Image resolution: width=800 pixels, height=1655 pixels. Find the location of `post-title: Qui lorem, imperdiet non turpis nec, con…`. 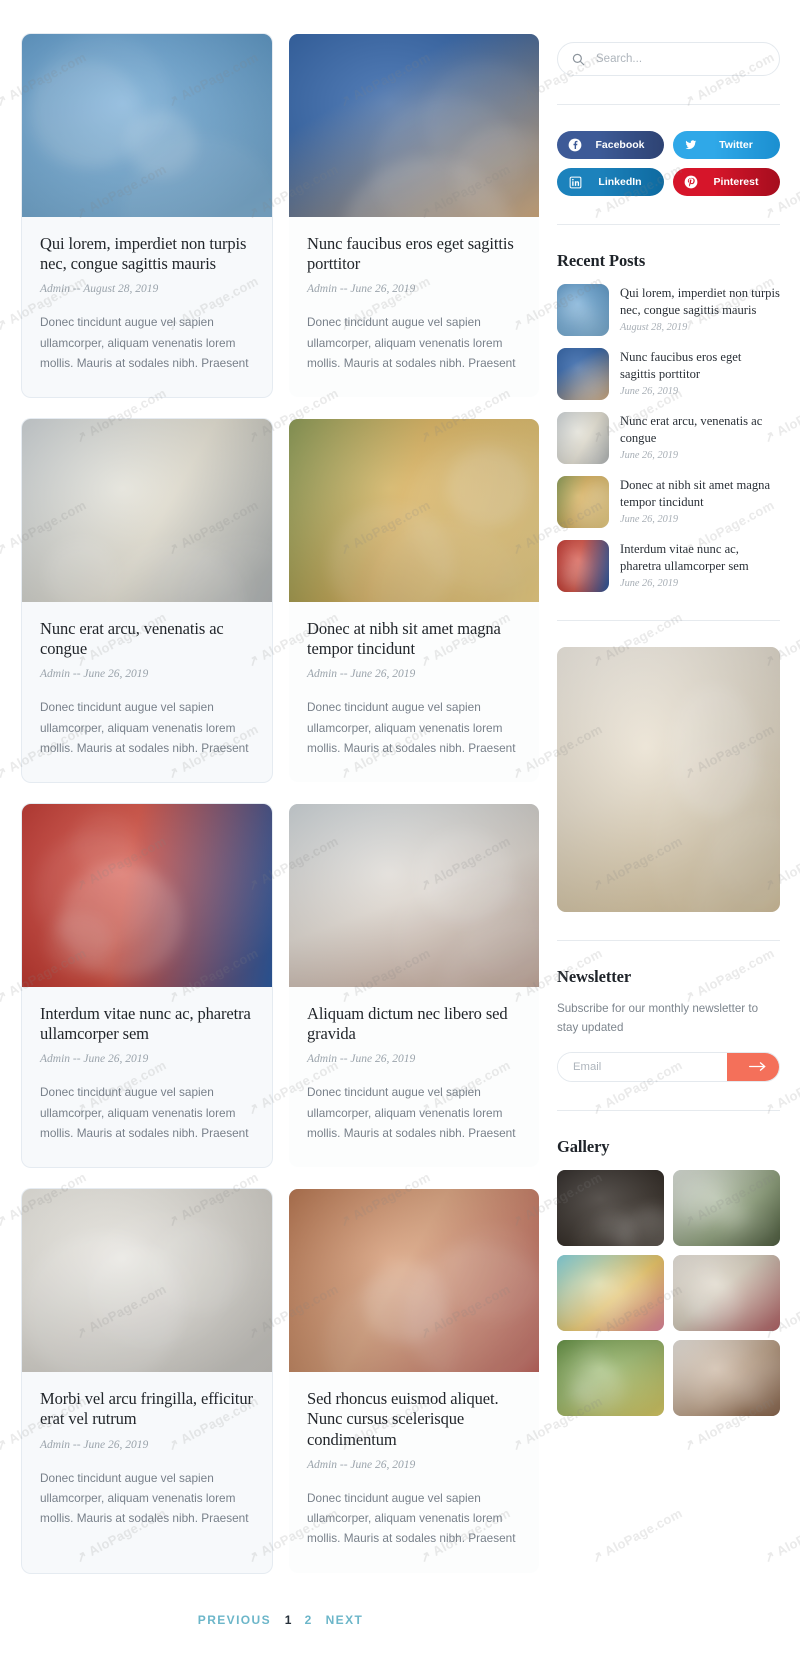

post-title: Qui lorem, imperdiet non turpis nec, con… is located at coordinates (147, 254).